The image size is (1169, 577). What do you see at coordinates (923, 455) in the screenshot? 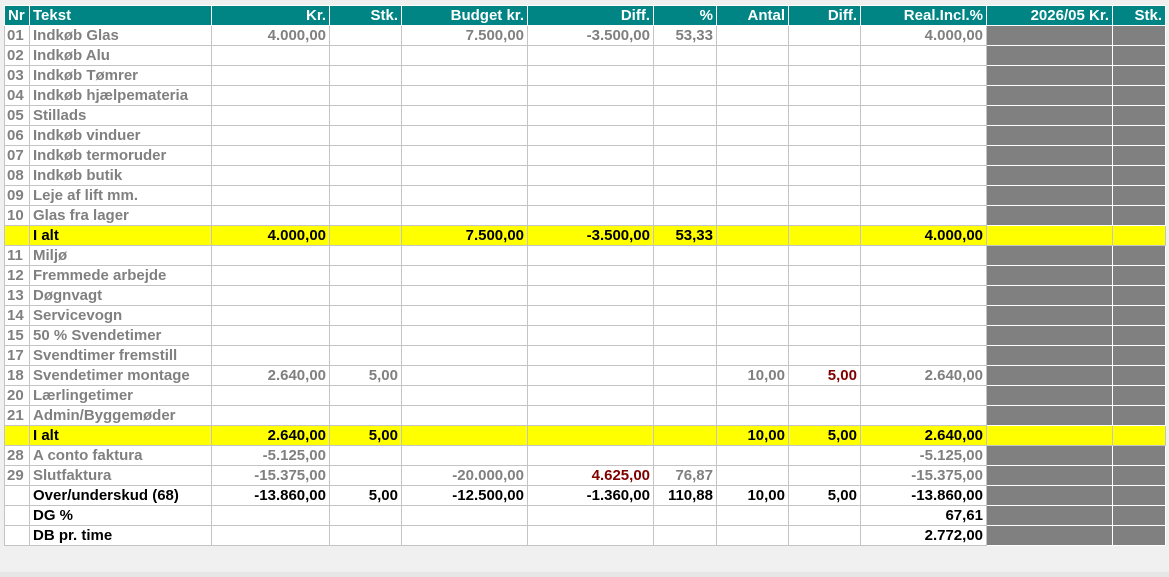
I see `cell-real-incl: -5.125,00` at bounding box center [923, 455].